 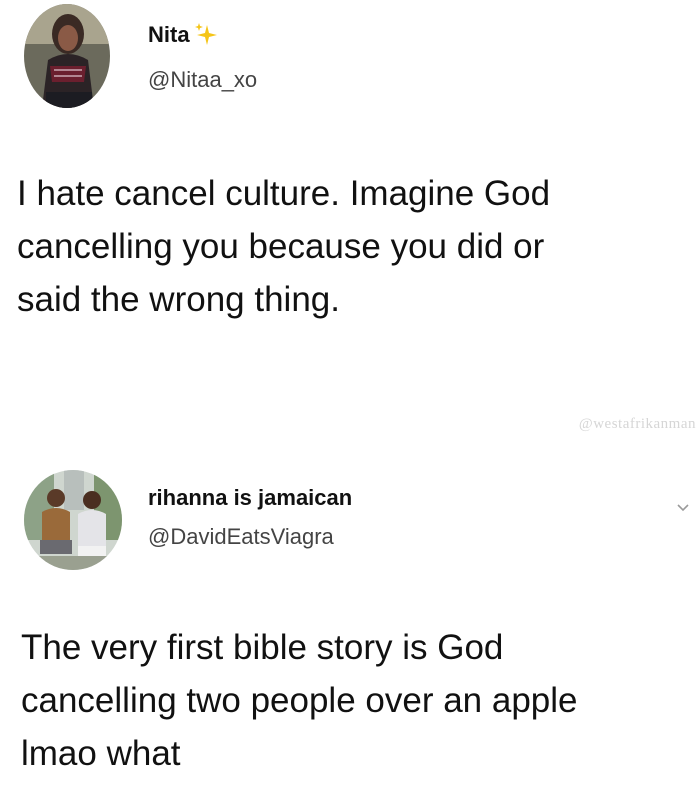 I want to click on handle: @Nitaa_xo, so click(x=202, y=80).